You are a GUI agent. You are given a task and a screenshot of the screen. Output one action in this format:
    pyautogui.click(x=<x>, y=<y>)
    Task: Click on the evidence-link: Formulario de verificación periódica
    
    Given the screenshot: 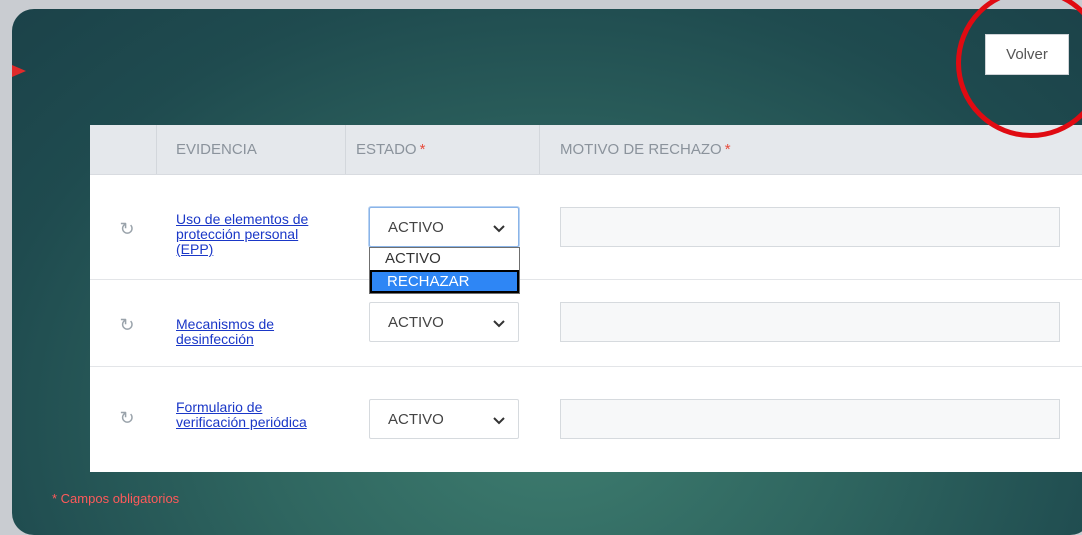 What is the action you would take?
    pyautogui.click(x=256, y=415)
    